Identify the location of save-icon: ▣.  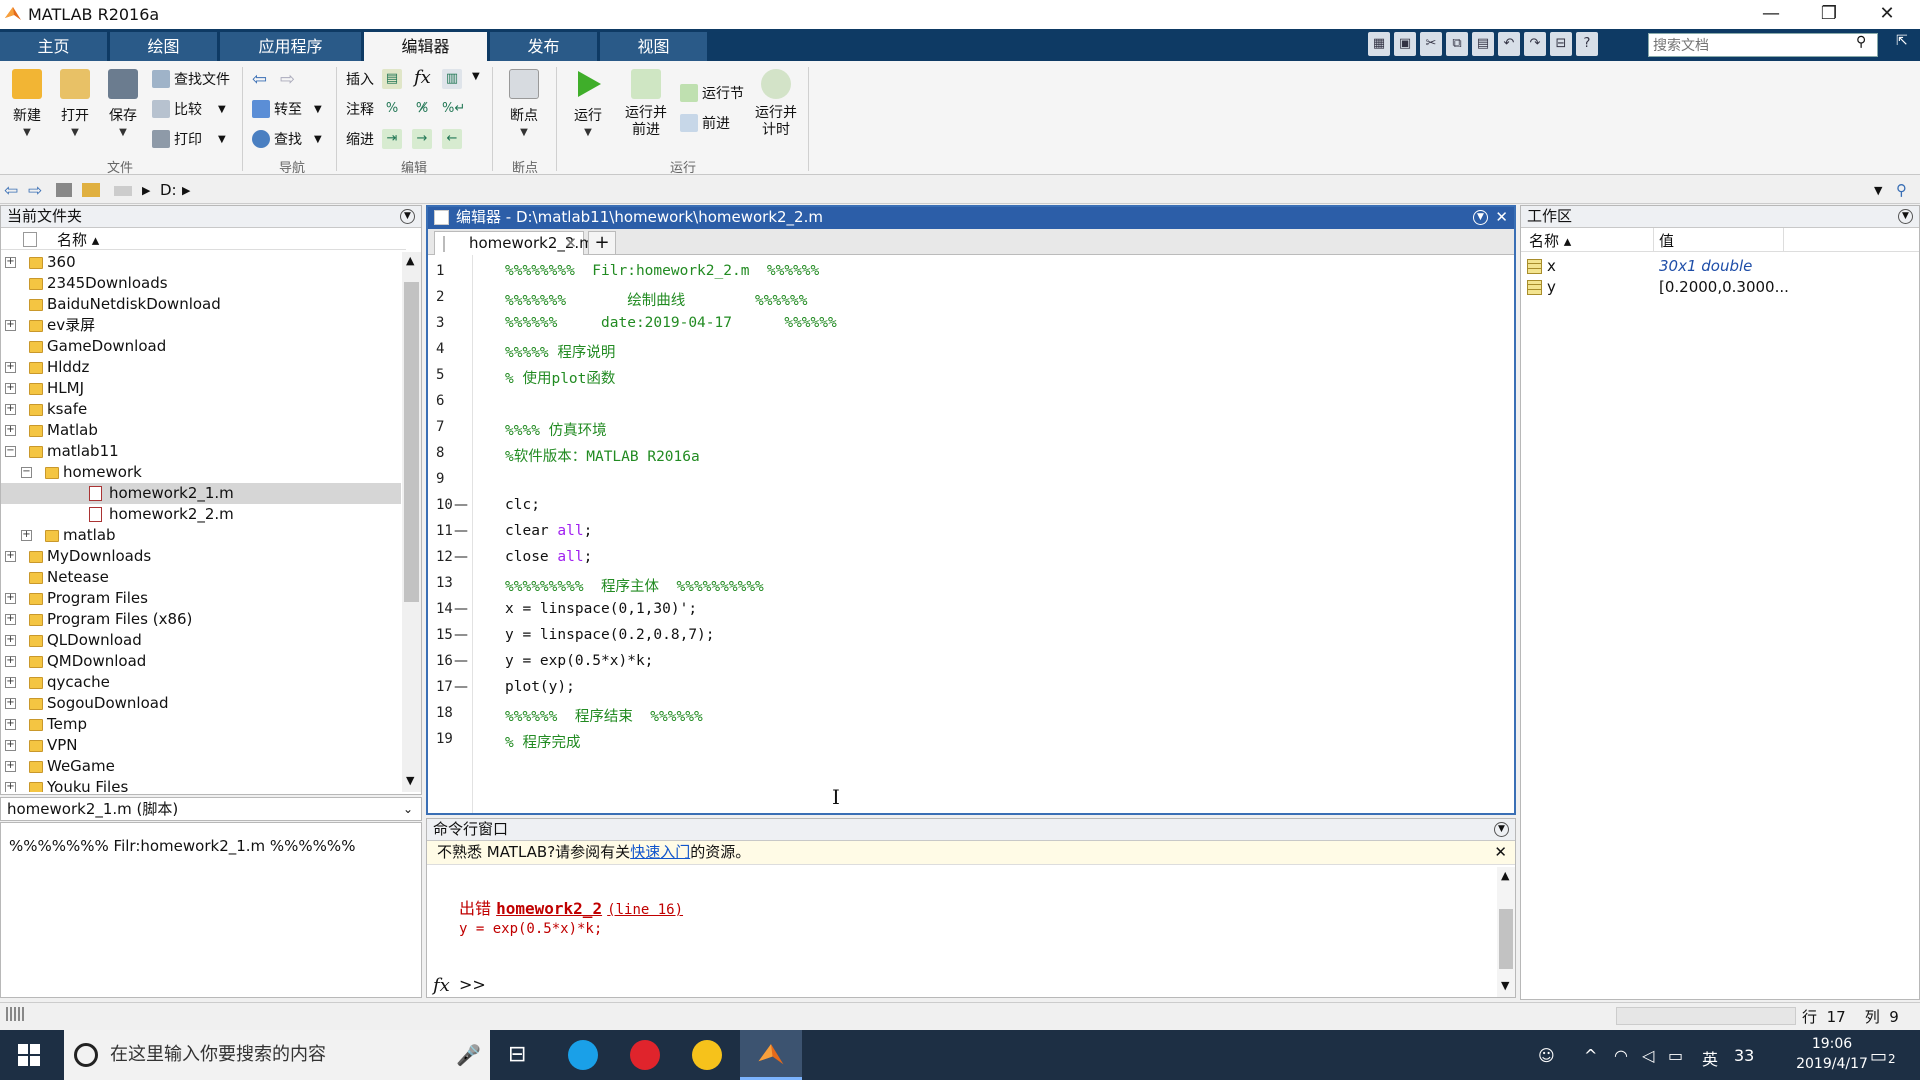
(1405, 44).